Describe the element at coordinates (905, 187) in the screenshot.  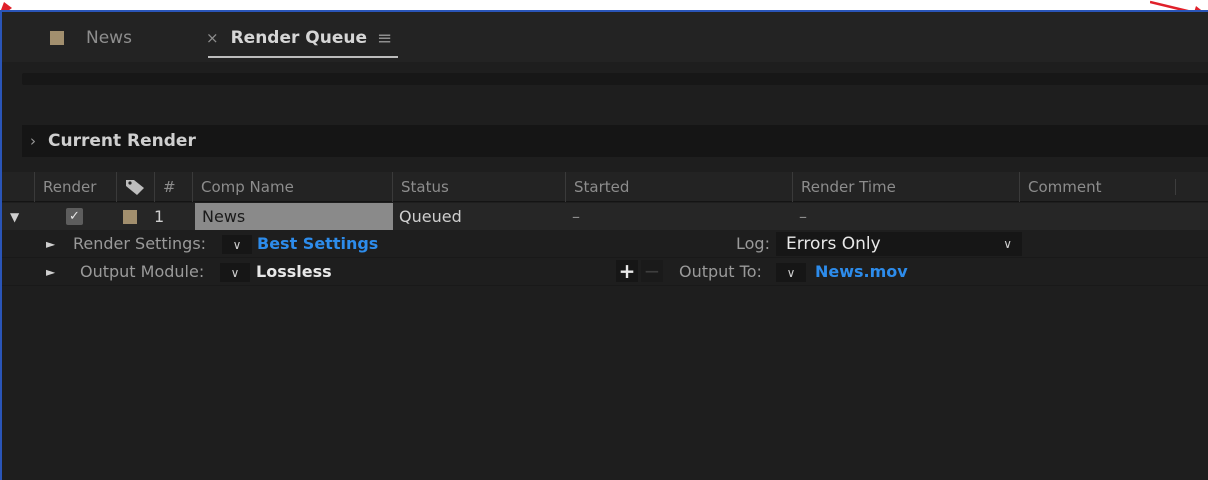
I see `column-render-time: Render Time` at that location.